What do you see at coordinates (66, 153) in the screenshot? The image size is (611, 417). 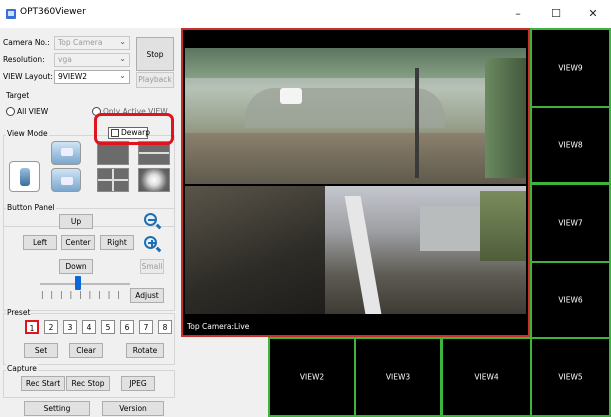 I see `camera-front-mode-icon` at bounding box center [66, 153].